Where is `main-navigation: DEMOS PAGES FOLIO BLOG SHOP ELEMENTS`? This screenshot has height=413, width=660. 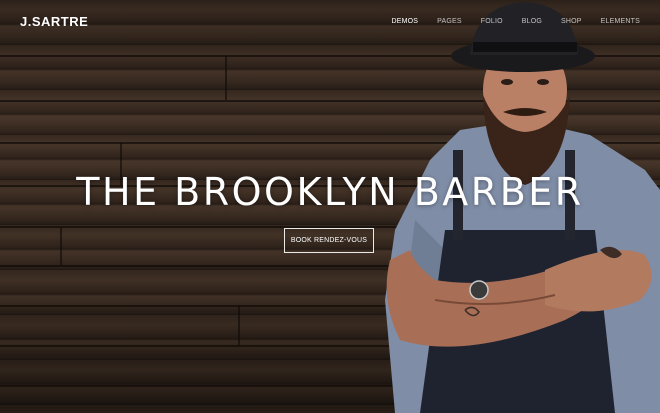 main-navigation: DEMOS PAGES FOLIO BLOG SHOP ELEMENTS is located at coordinates (506, 21).